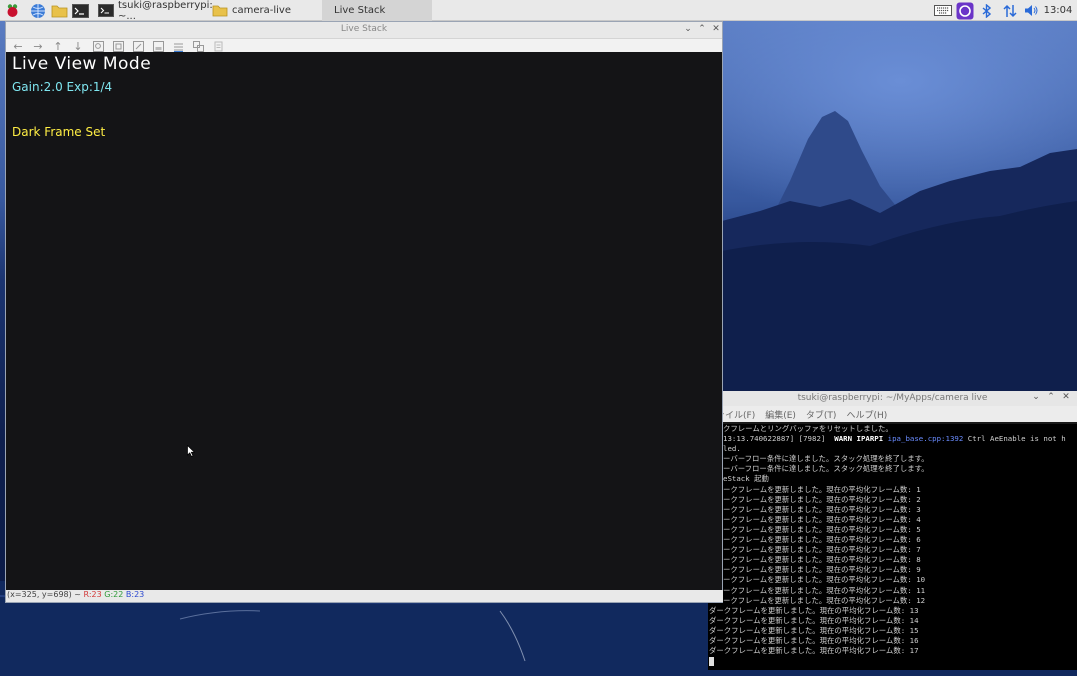 This screenshot has width=1077, height=676. I want to click on terminal-line: ークフレームを更新しました。現在の平均化フレーム数: 2, so click(822, 499).